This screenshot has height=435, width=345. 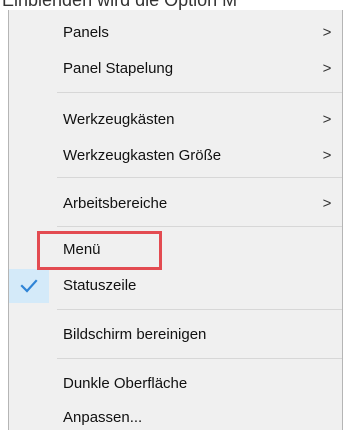 I want to click on menu-item-label: Werkzeugkästen, so click(x=119, y=119).